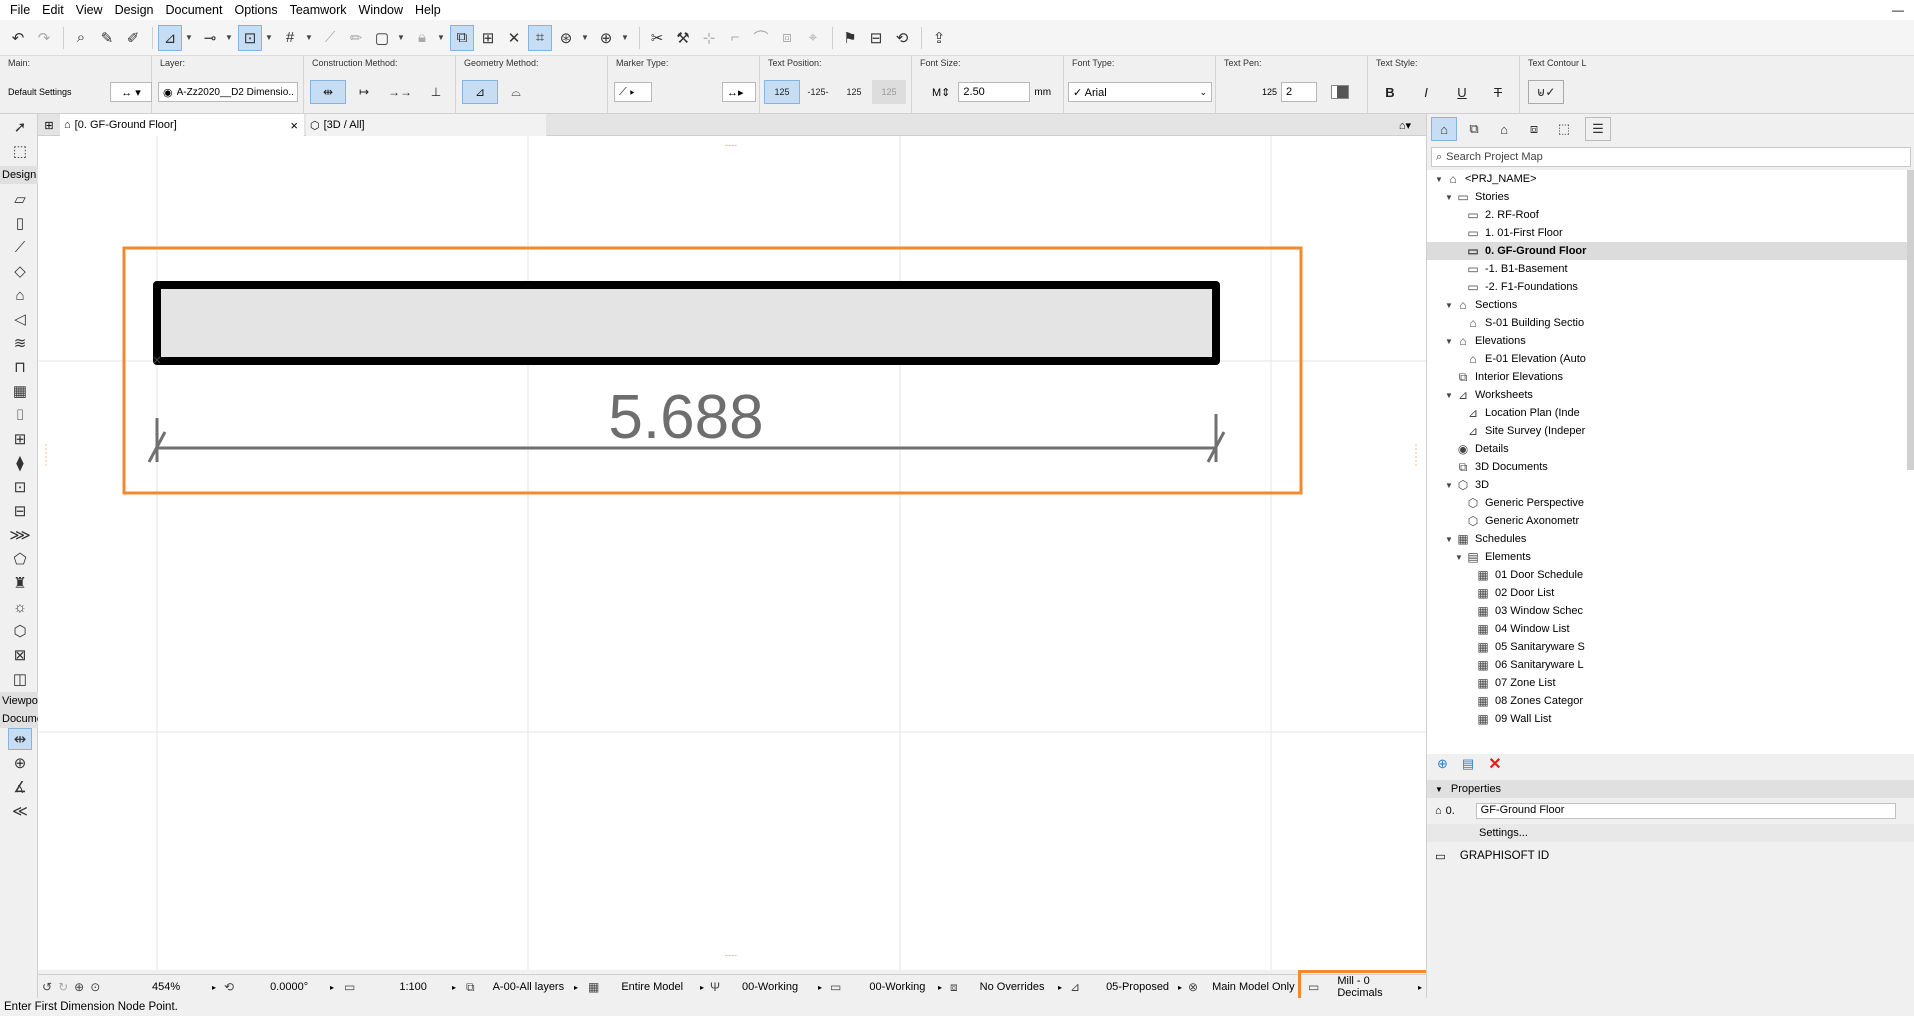 The image size is (1914, 1016). Describe the element at coordinates (20, 607) in the screenshot. I see `lamp-tool-icon: ☼` at that location.